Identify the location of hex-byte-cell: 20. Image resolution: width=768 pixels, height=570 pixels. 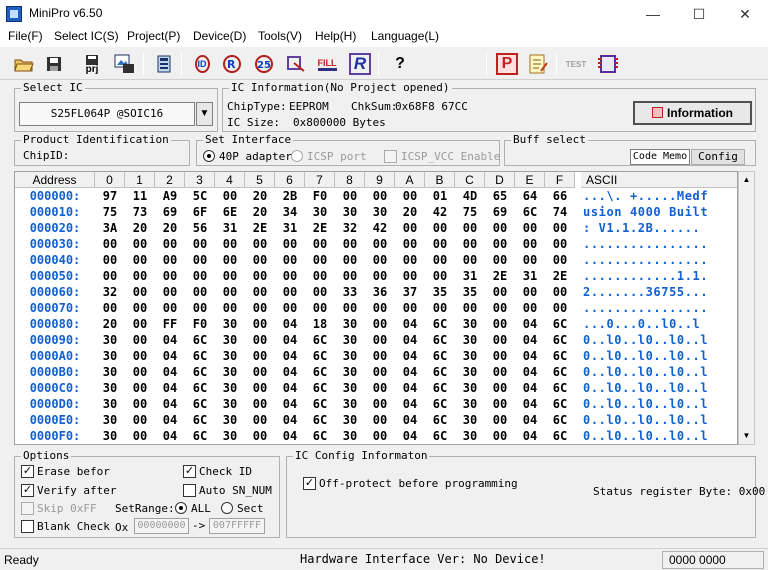
(410, 212).